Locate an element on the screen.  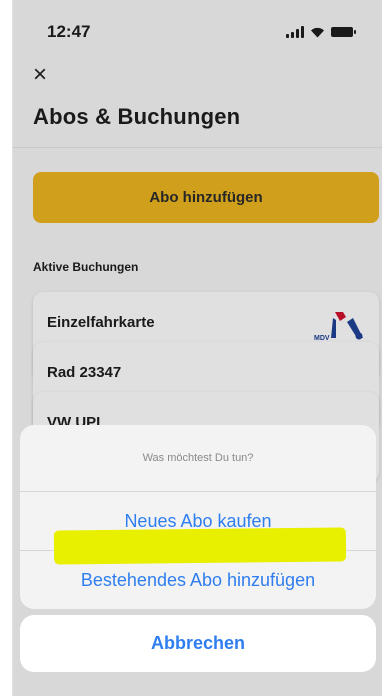
action-sheet-prompt: Was möchtest Du tun? is located at coordinates (198, 458).